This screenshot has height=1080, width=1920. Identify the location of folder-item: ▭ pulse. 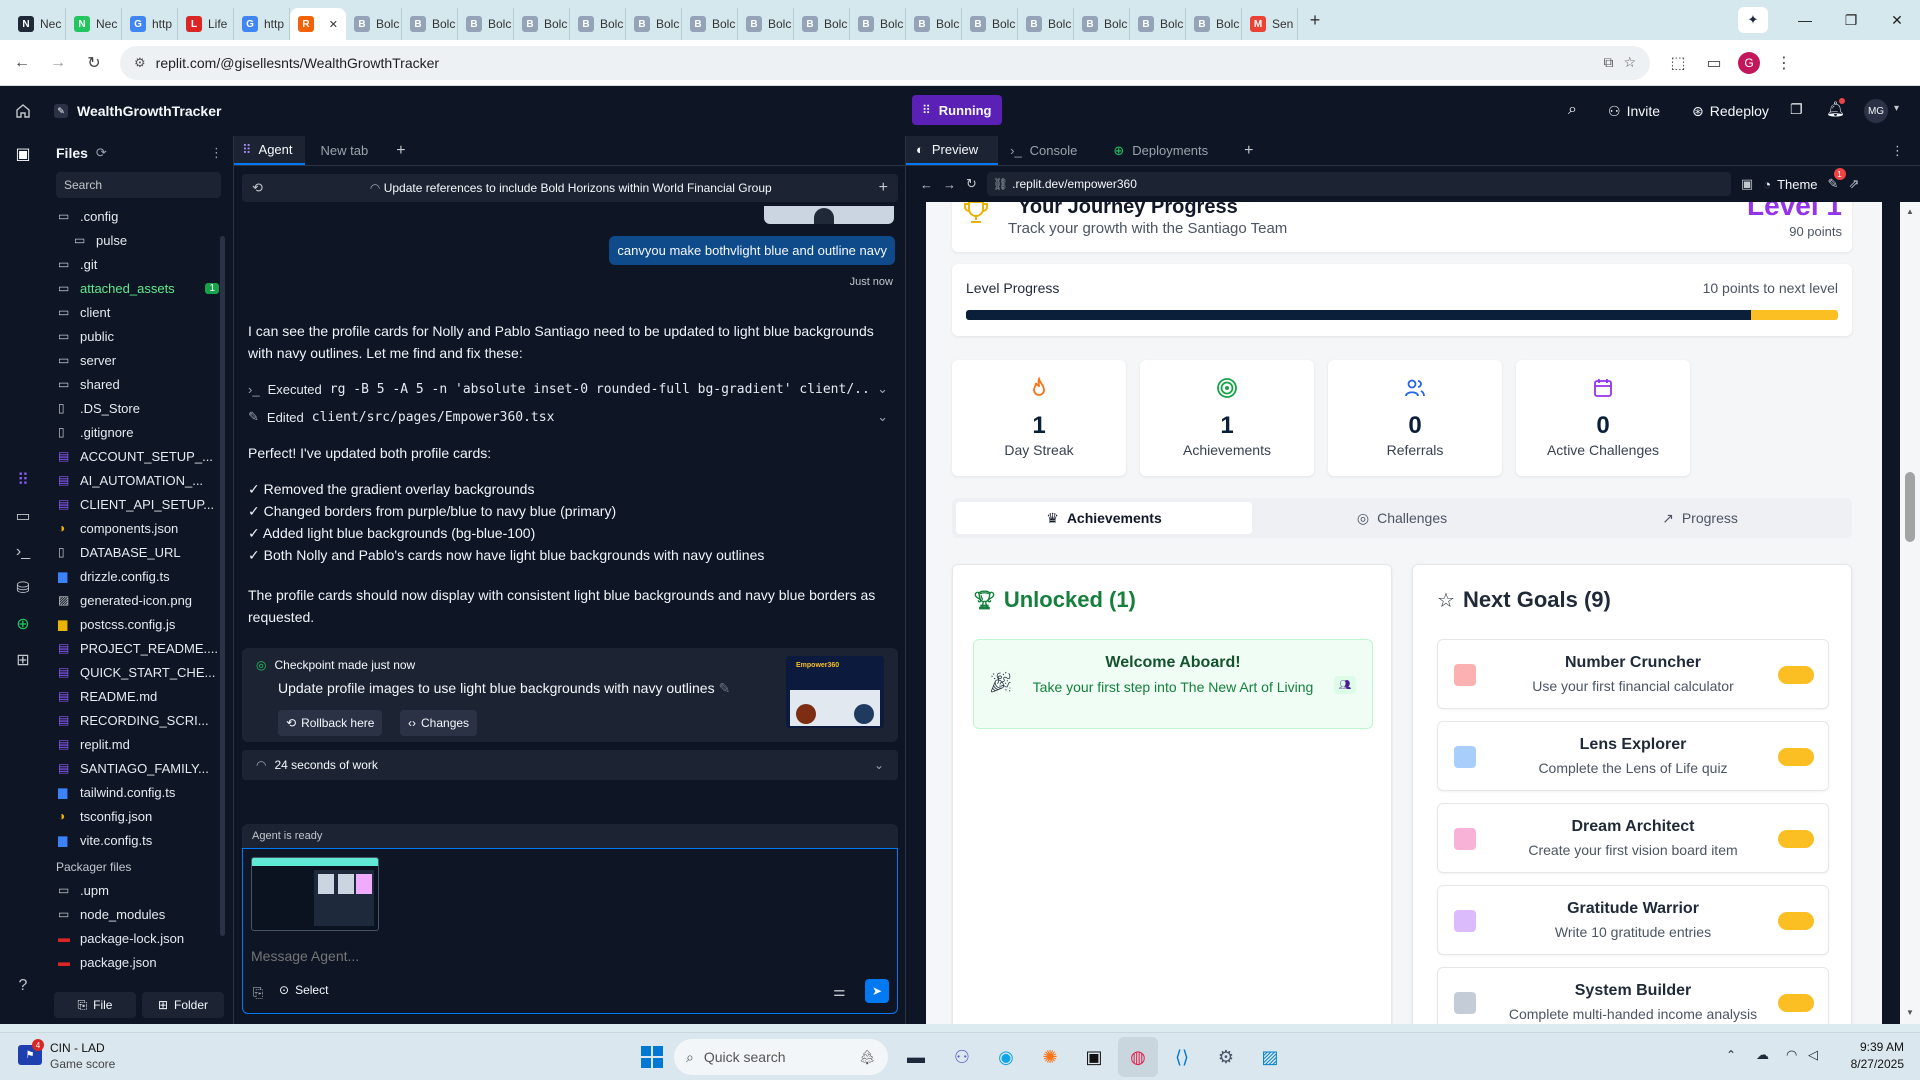
(139, 240).